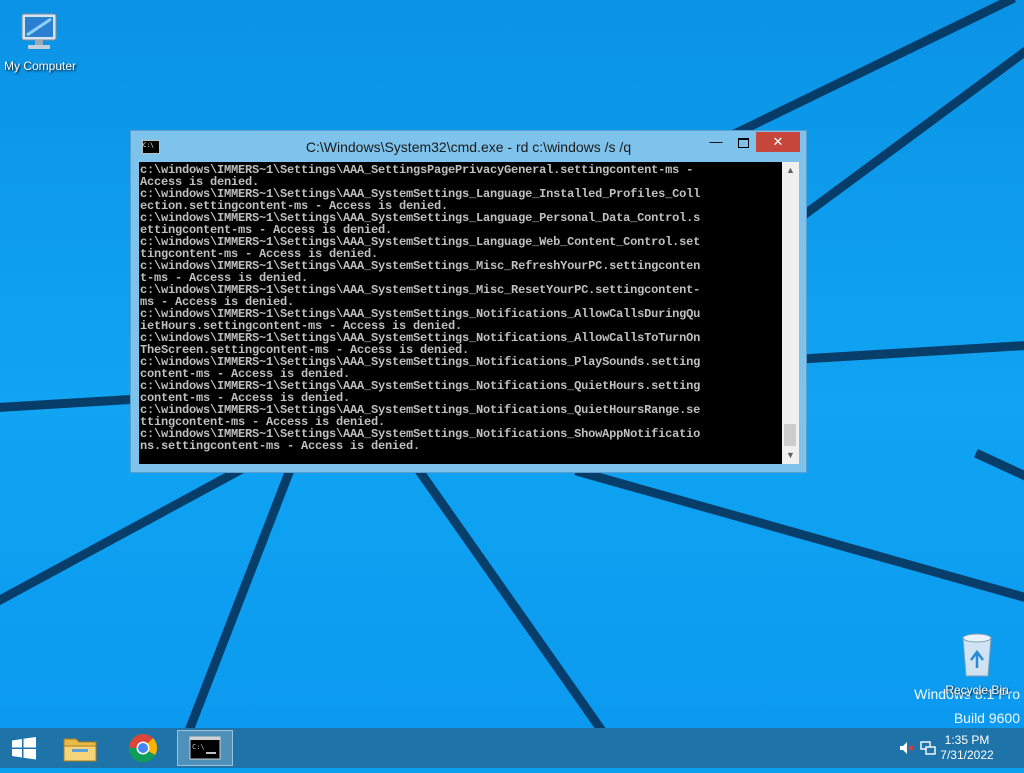  I want to click on close-icon: ✕, so click(778, 141).